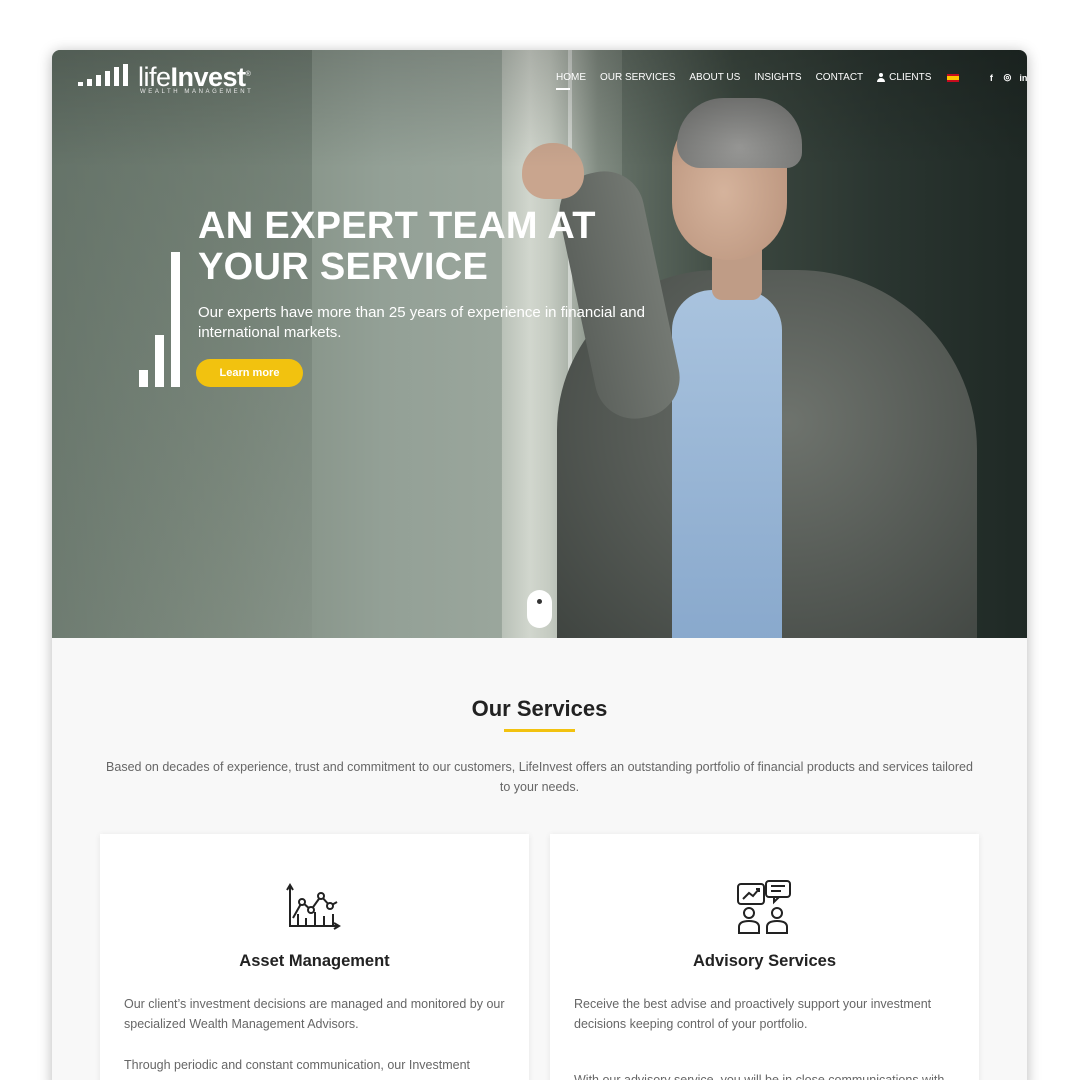  What do you see at coordinates (777, 77) in the screenshot?
I see `nav-insights: INSIGHTS` at bounding box center [777, 77].